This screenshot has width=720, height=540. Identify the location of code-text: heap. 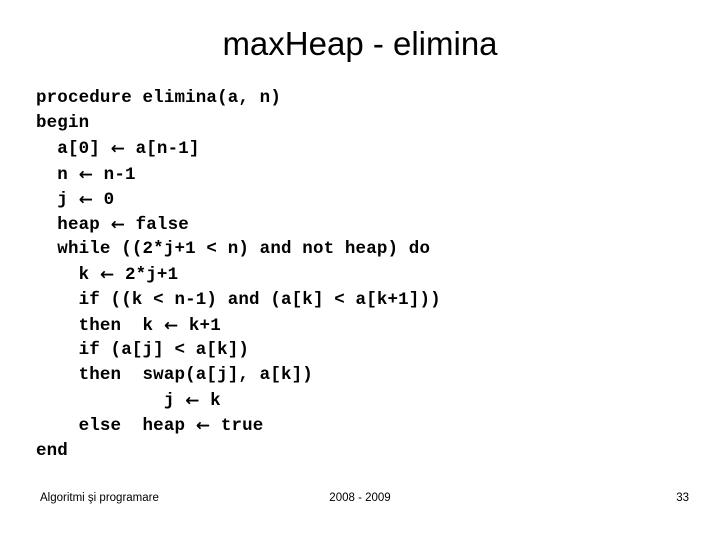
(73, 224).